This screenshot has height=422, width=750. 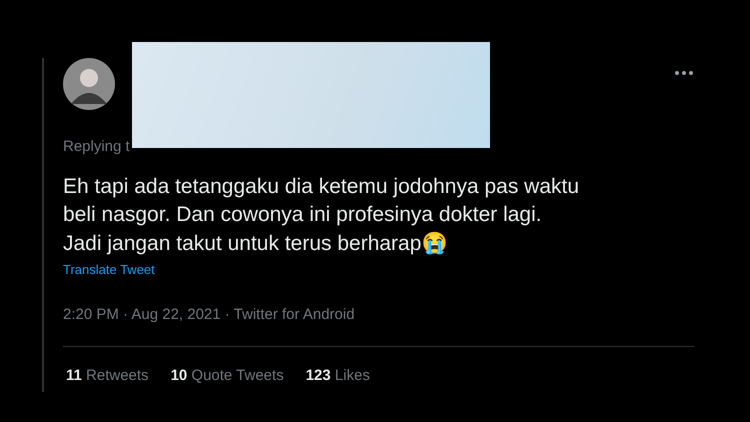 What do you see at coordinates (338, 376) in the screenshot?
I see `engagement-stat: 123 Likes` at bounding box center [338, 376].